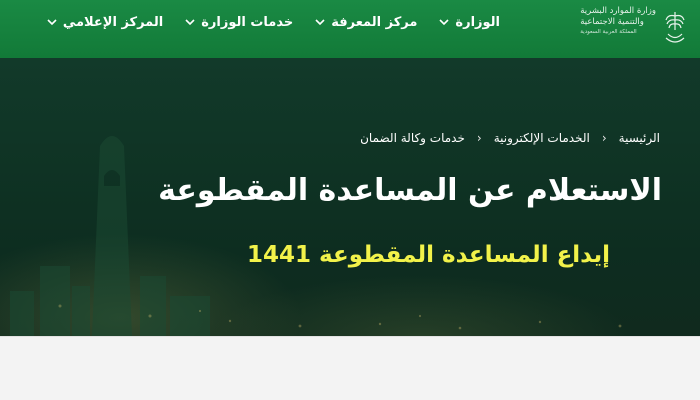  I want to click on nav-item-ministry-services: خدمات الوزارة, so click(239, 22).